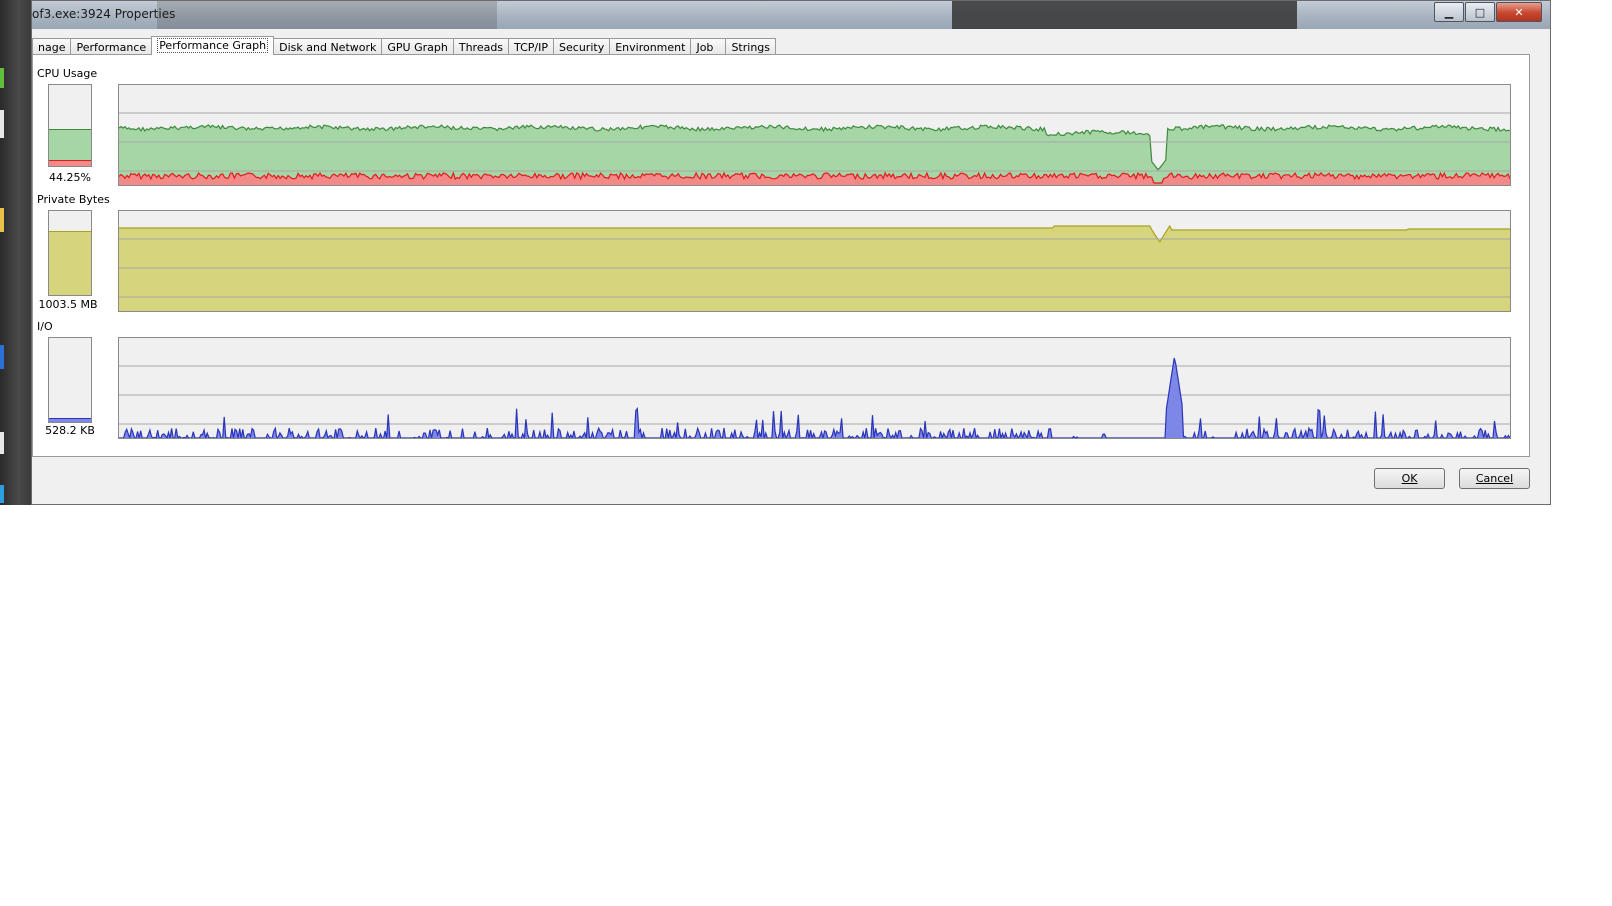 Image resolution: width=1612 pixels, height=906 pixels. Describe the element at coordinates (791, 15) in the screenshot. I see `title-bar: of3.exe:3924 Properties ▁ □ ✕` at that location.